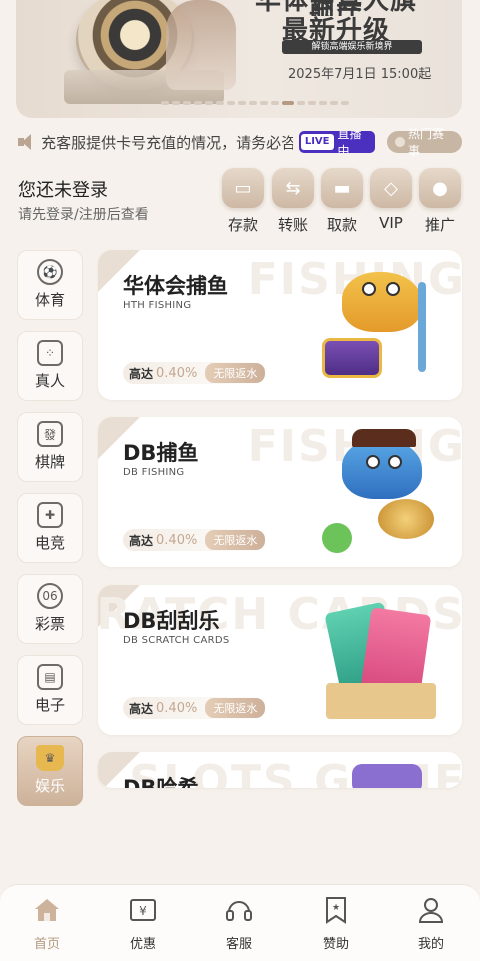  What do you see at coordinates (50, 515) in the screenshot?
I see `gamepad-icon: ✚` at bounding box center [50, 515].